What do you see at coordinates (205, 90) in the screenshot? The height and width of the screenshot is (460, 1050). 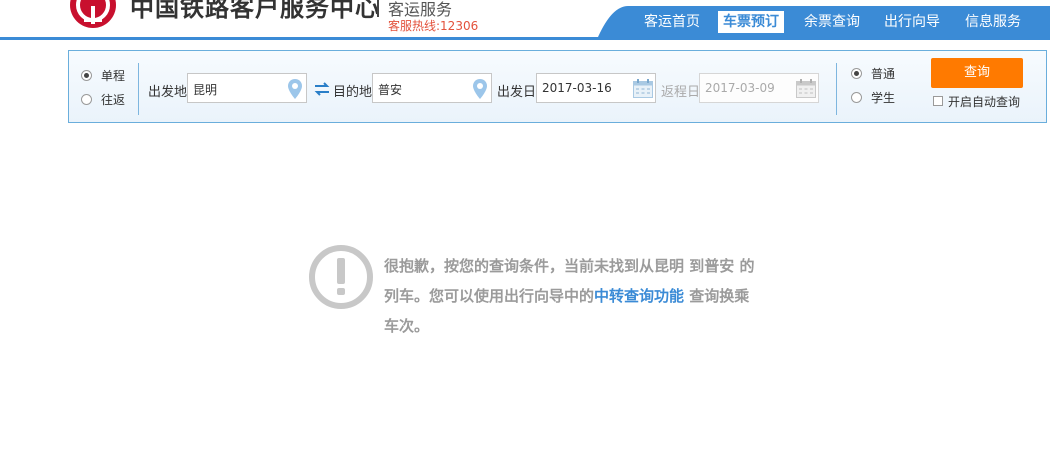 I see `from-station-value: 昆明` at bounding box center [205, 90].